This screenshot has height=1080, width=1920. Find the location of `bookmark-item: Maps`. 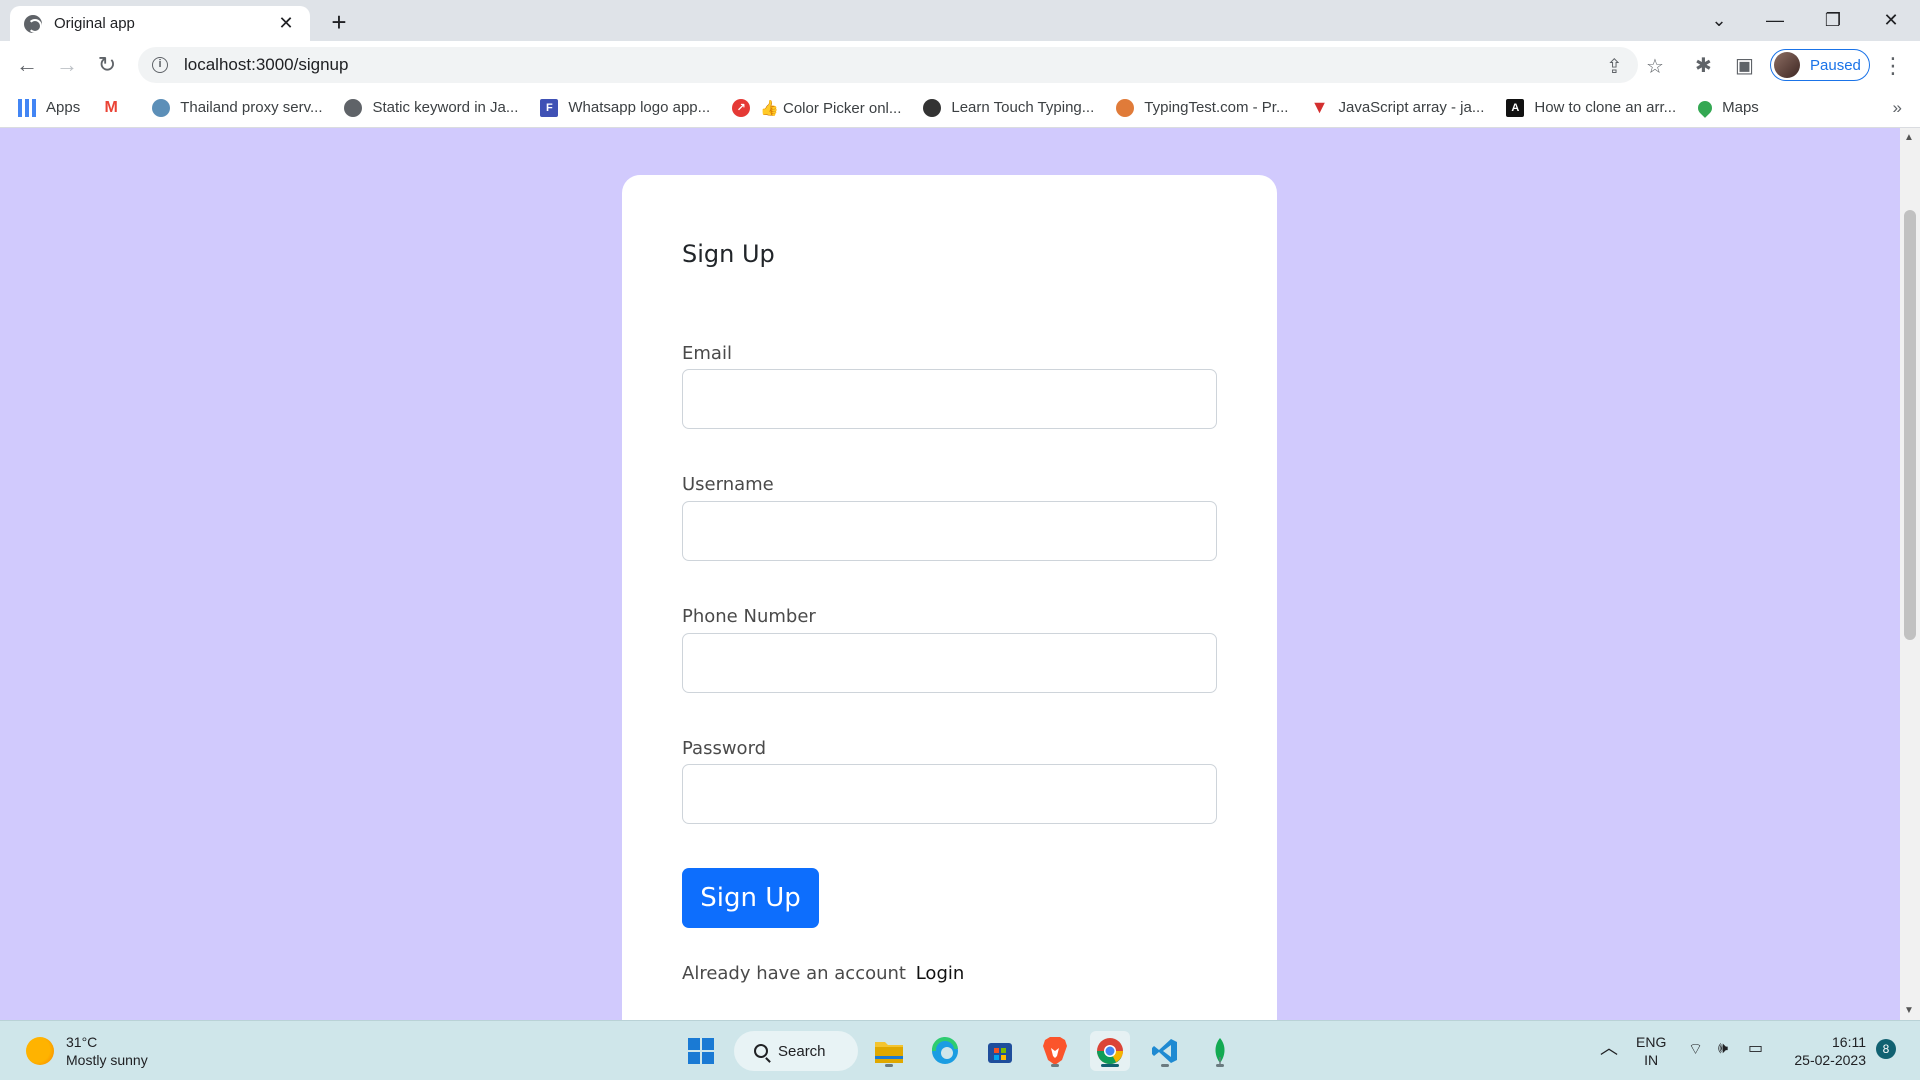

bookmark-item: Maps is located at coordinates (1727, 107).